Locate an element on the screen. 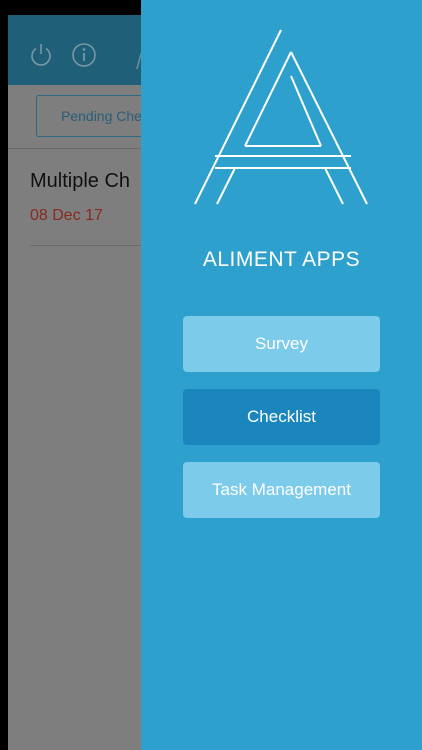 This screenshot has width=422, height=750. task-management-button: Task Management is located at coordinates (281, 490).